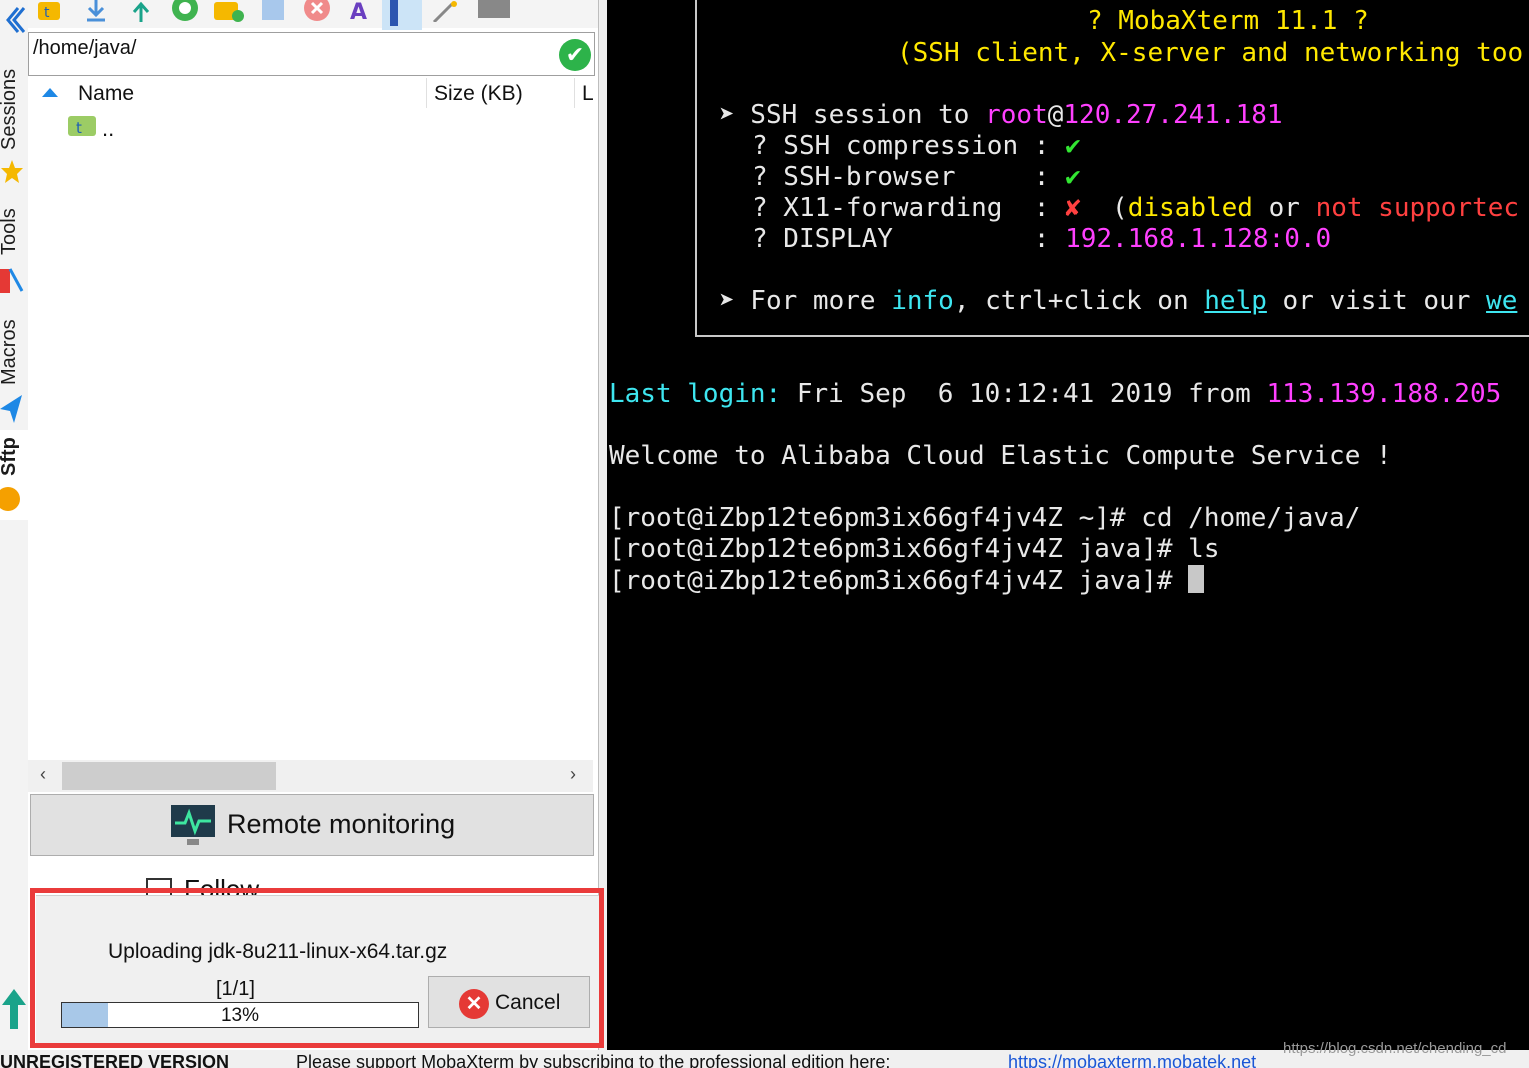  I want to click on tab-sftp: Sftp, so click(14, 475).